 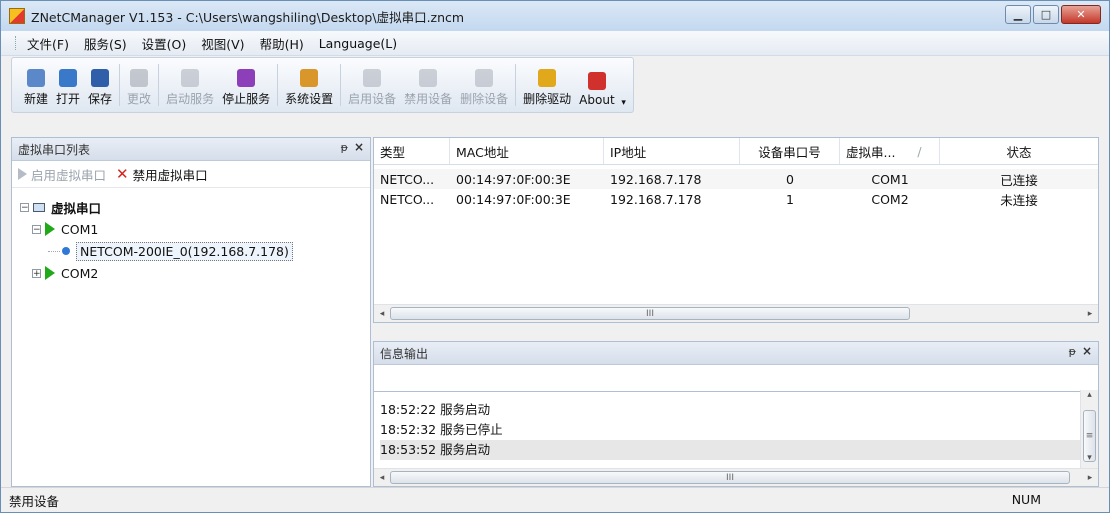 I want to click on menu-view: 视图(V), so click(x=222, y=43).